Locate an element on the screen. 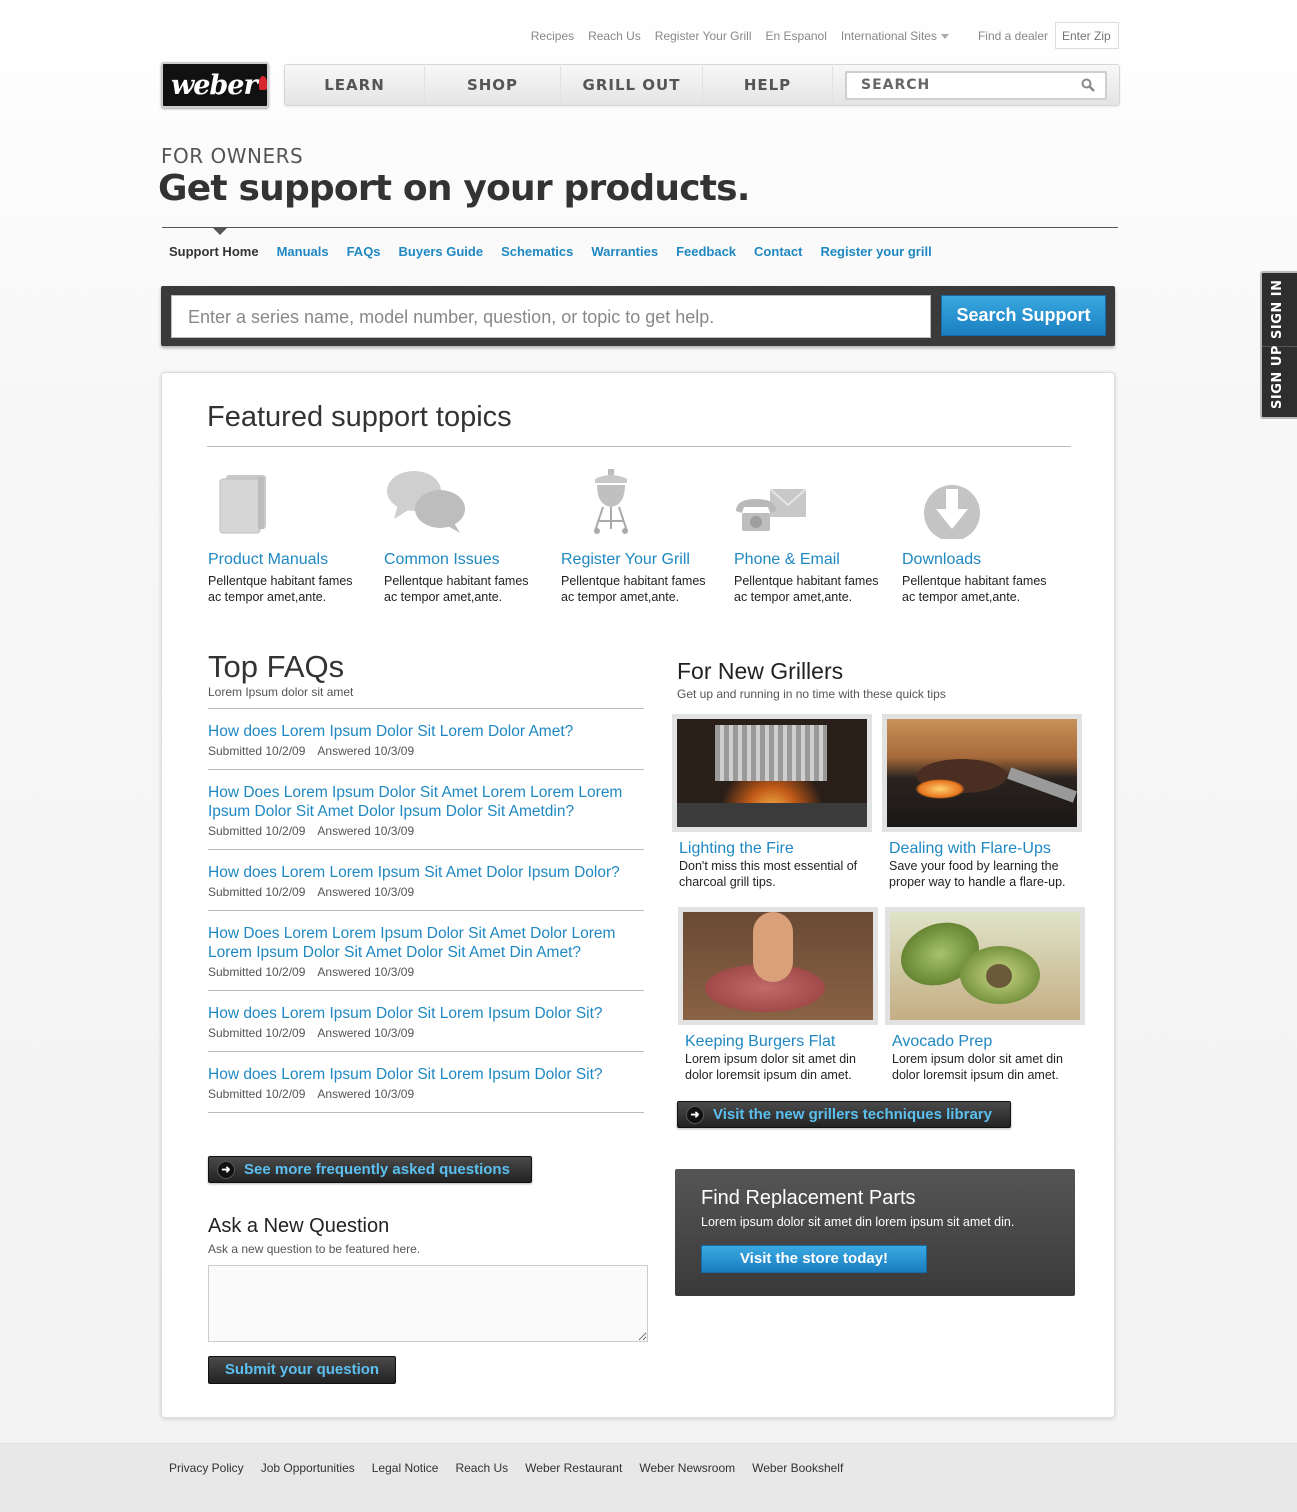  search-support-button: Search Support is located at coordinates (1023, 315).